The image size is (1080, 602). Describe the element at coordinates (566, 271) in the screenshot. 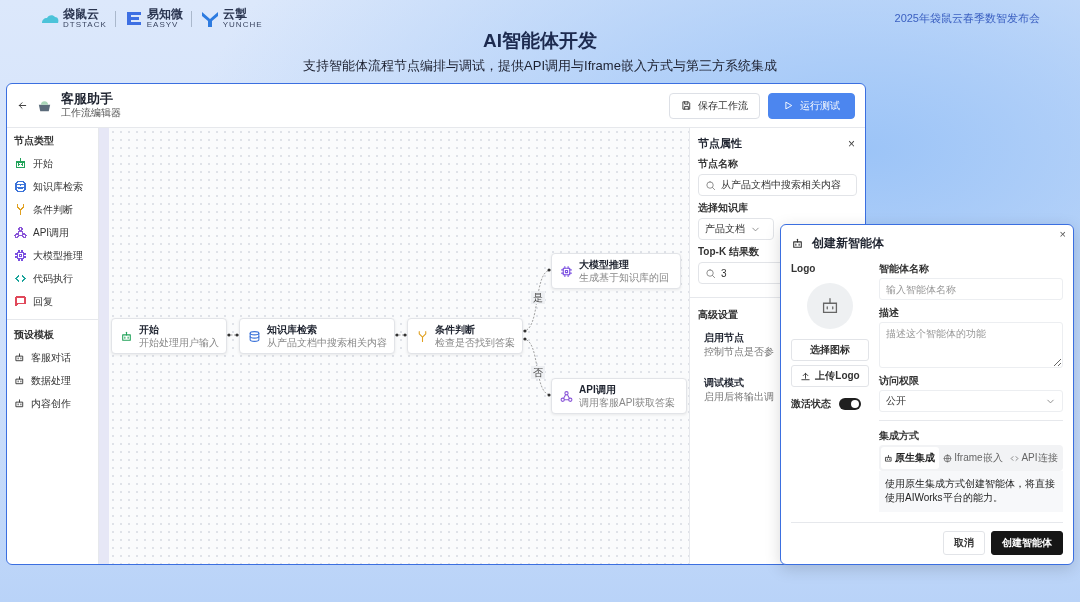

I see `chip-icon` at that location.